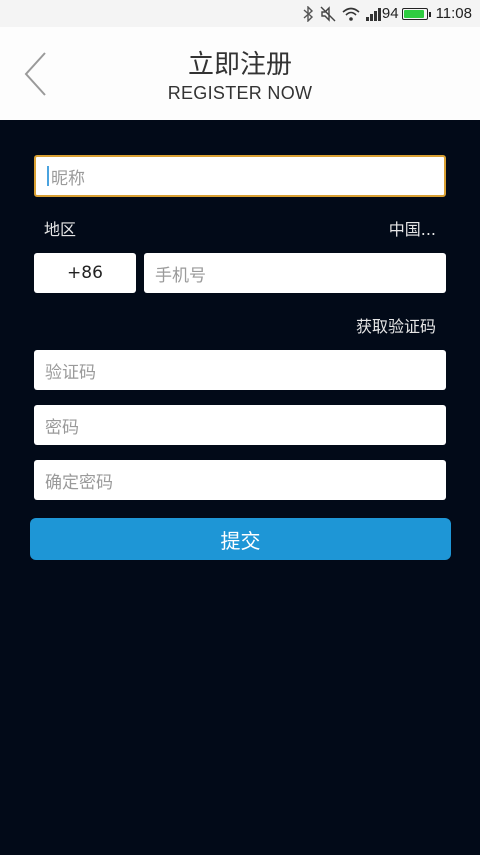 The width and height of the screenshot is (480, 855). I want to click on nickname-input: 昵称, so click(240, 176).